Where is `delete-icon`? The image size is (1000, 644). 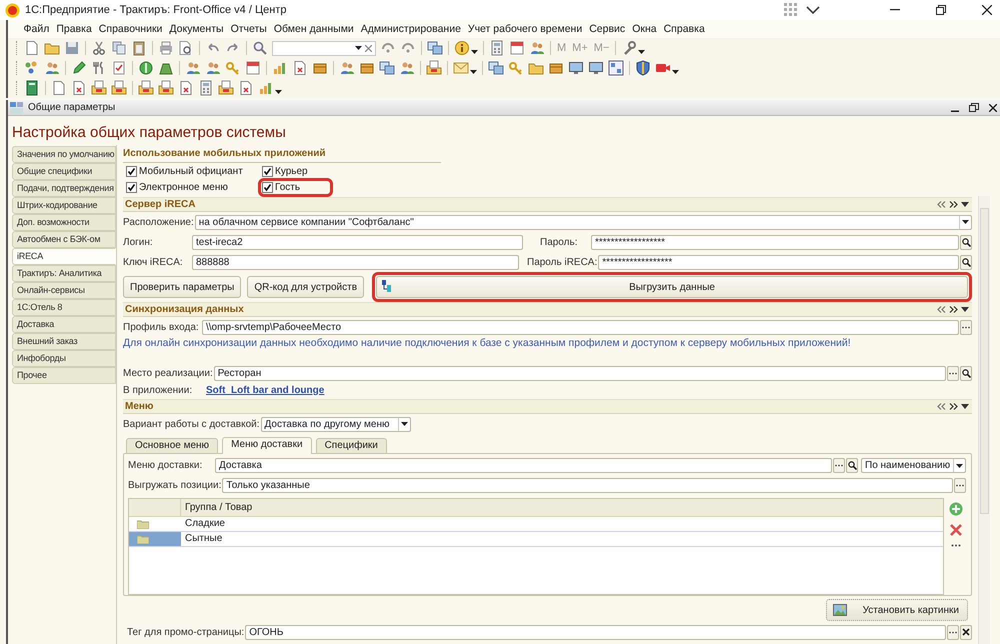 delete-icon is located at coordinates (956, 530).